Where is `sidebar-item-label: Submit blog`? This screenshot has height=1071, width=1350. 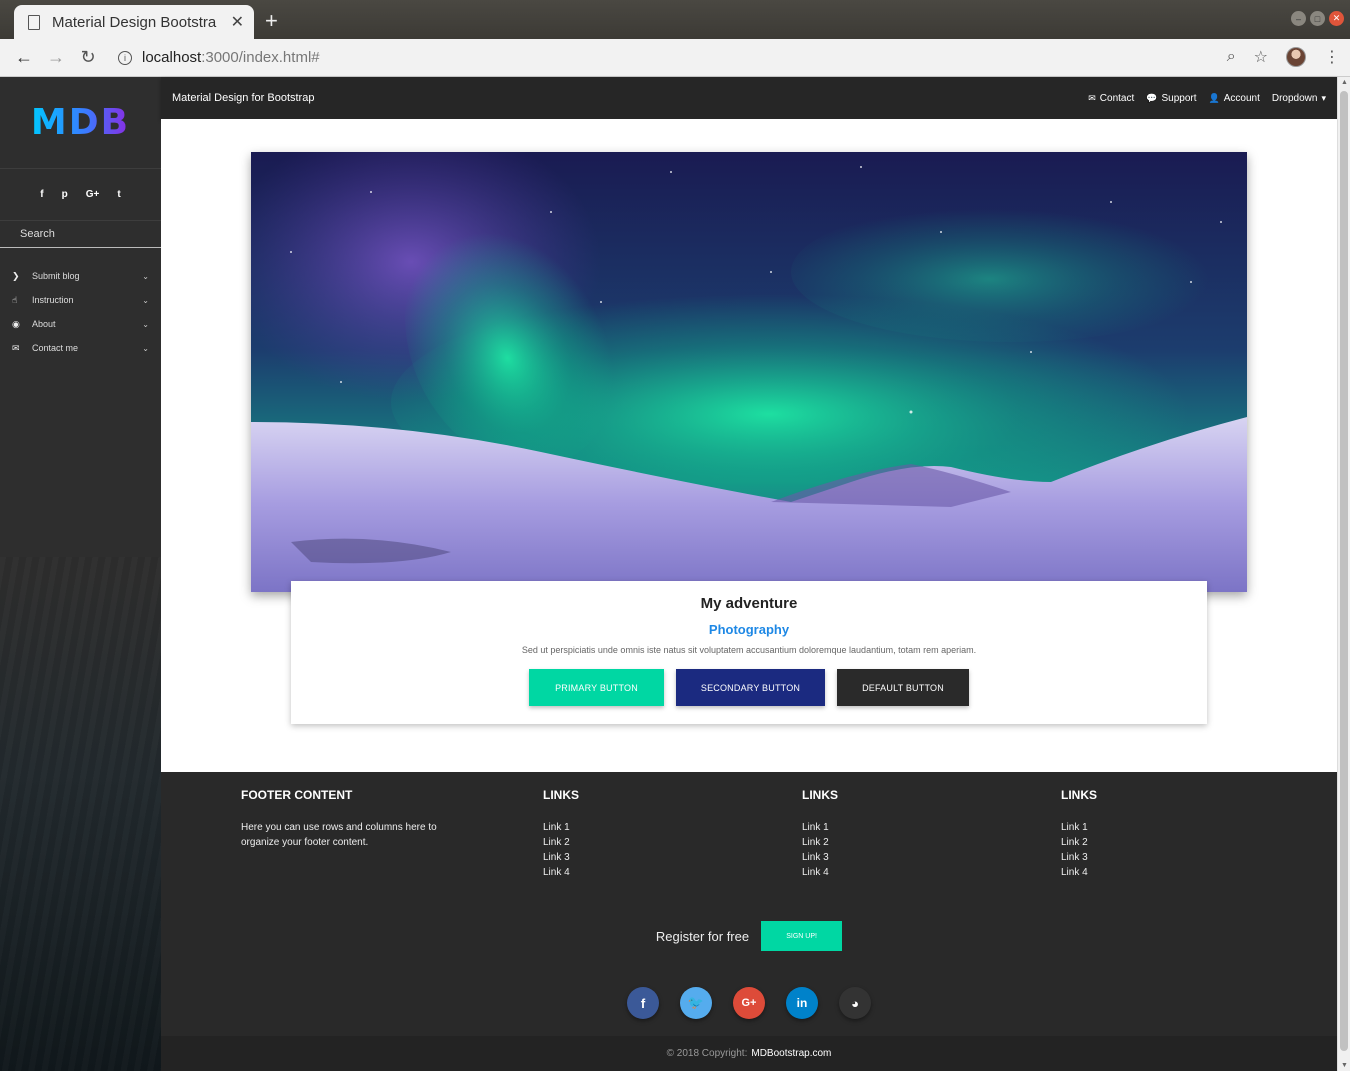 sidebar-item-label: Submit blog is located at coordinates (56, 276).